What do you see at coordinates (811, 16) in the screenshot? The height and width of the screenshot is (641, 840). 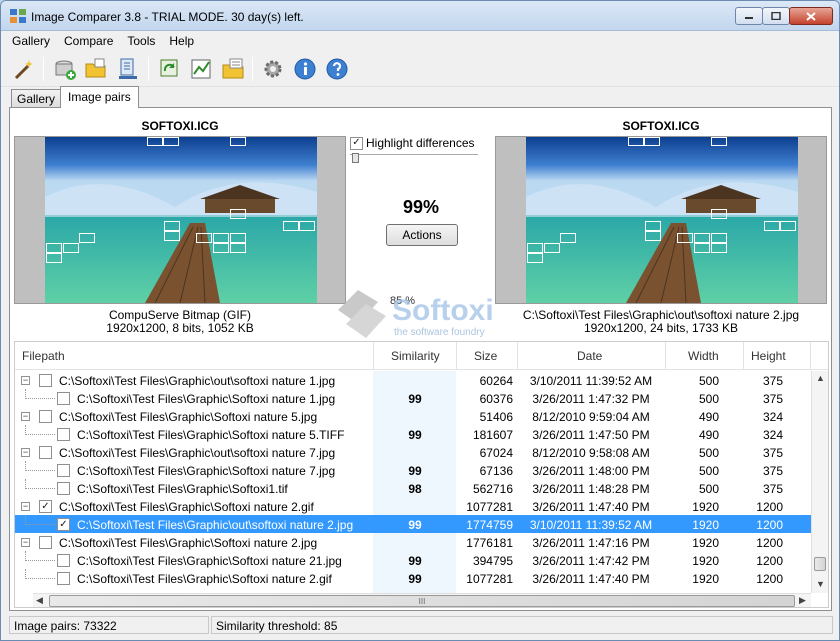 I see `close-button` at bounding box center [811, 16].